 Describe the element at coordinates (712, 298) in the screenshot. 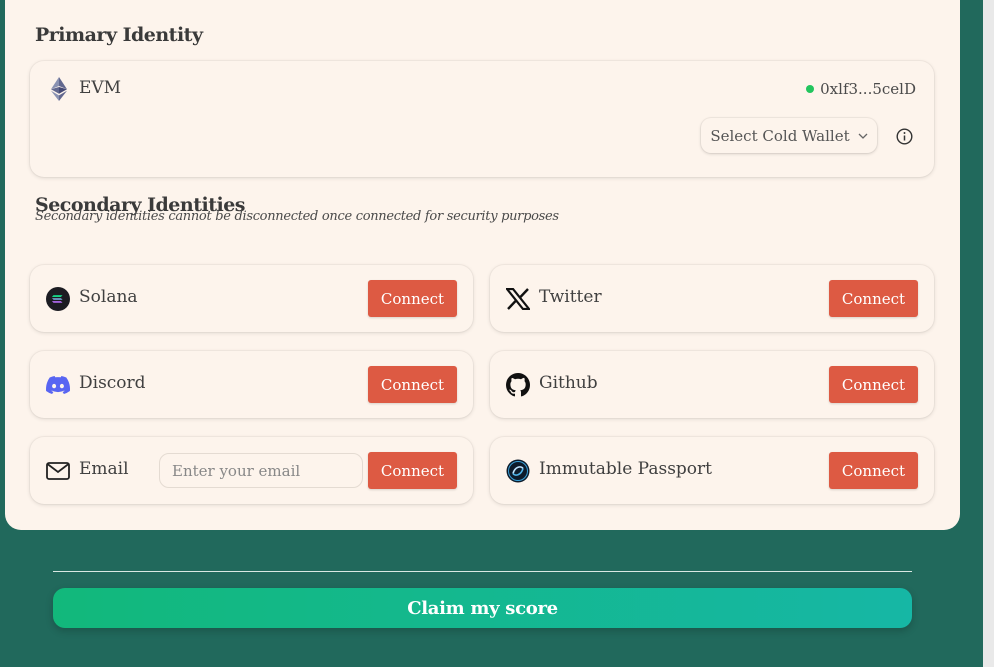

I see `twitter-identity-row: Twitter Connect` at that location.